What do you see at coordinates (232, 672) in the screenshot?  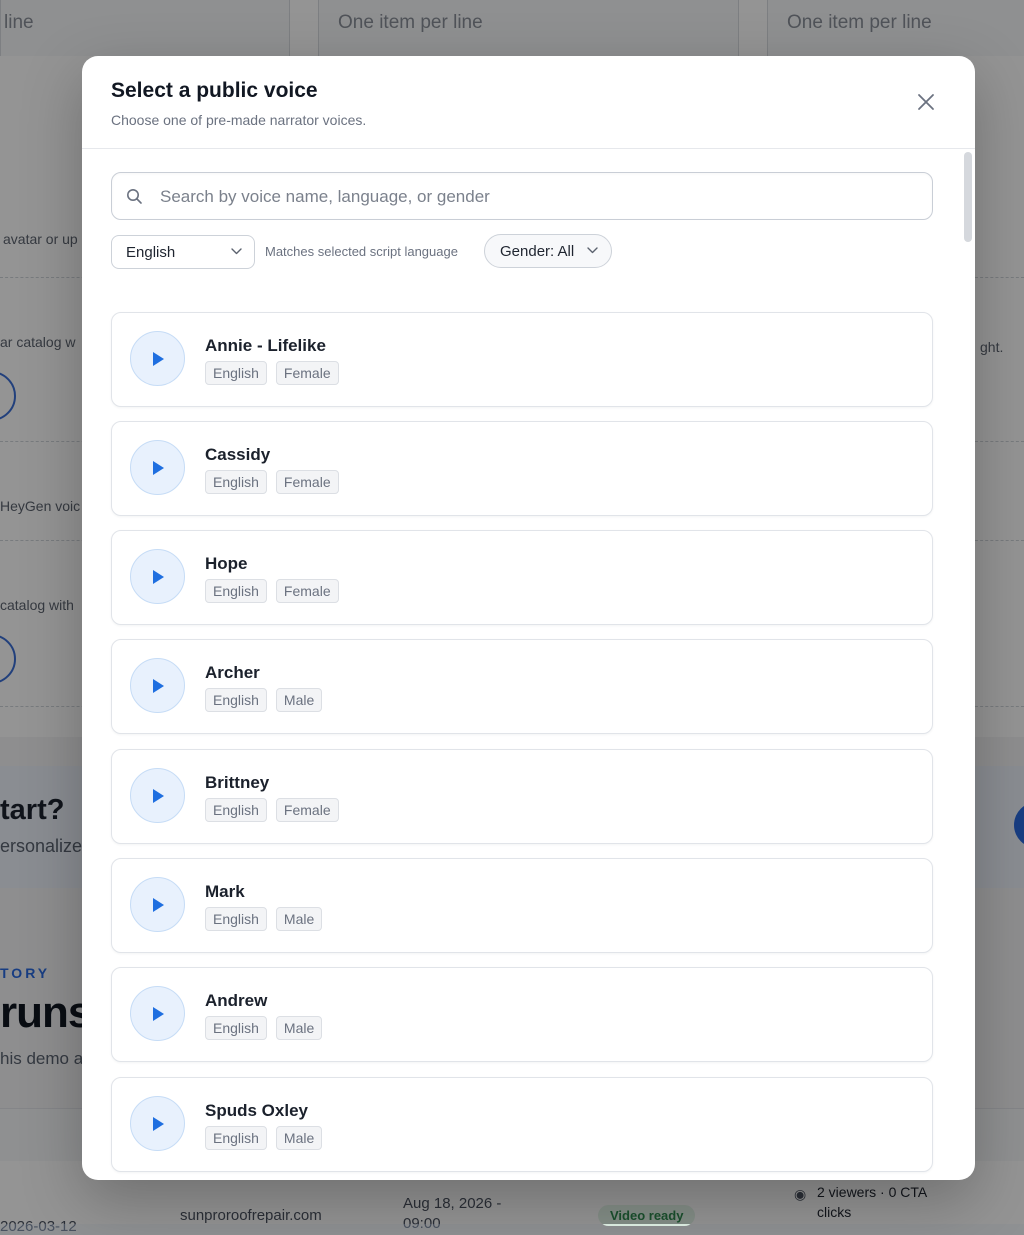 I see `voice-name: Archer` at bounding box center [232, 672].